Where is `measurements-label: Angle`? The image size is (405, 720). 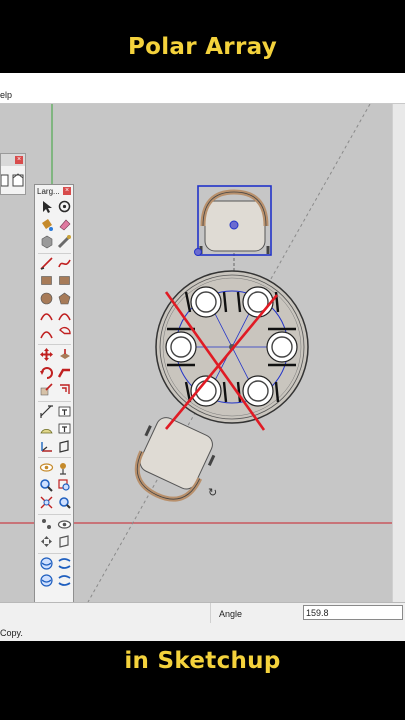 measurements-label: Angle is located at coordinates (231, 614).